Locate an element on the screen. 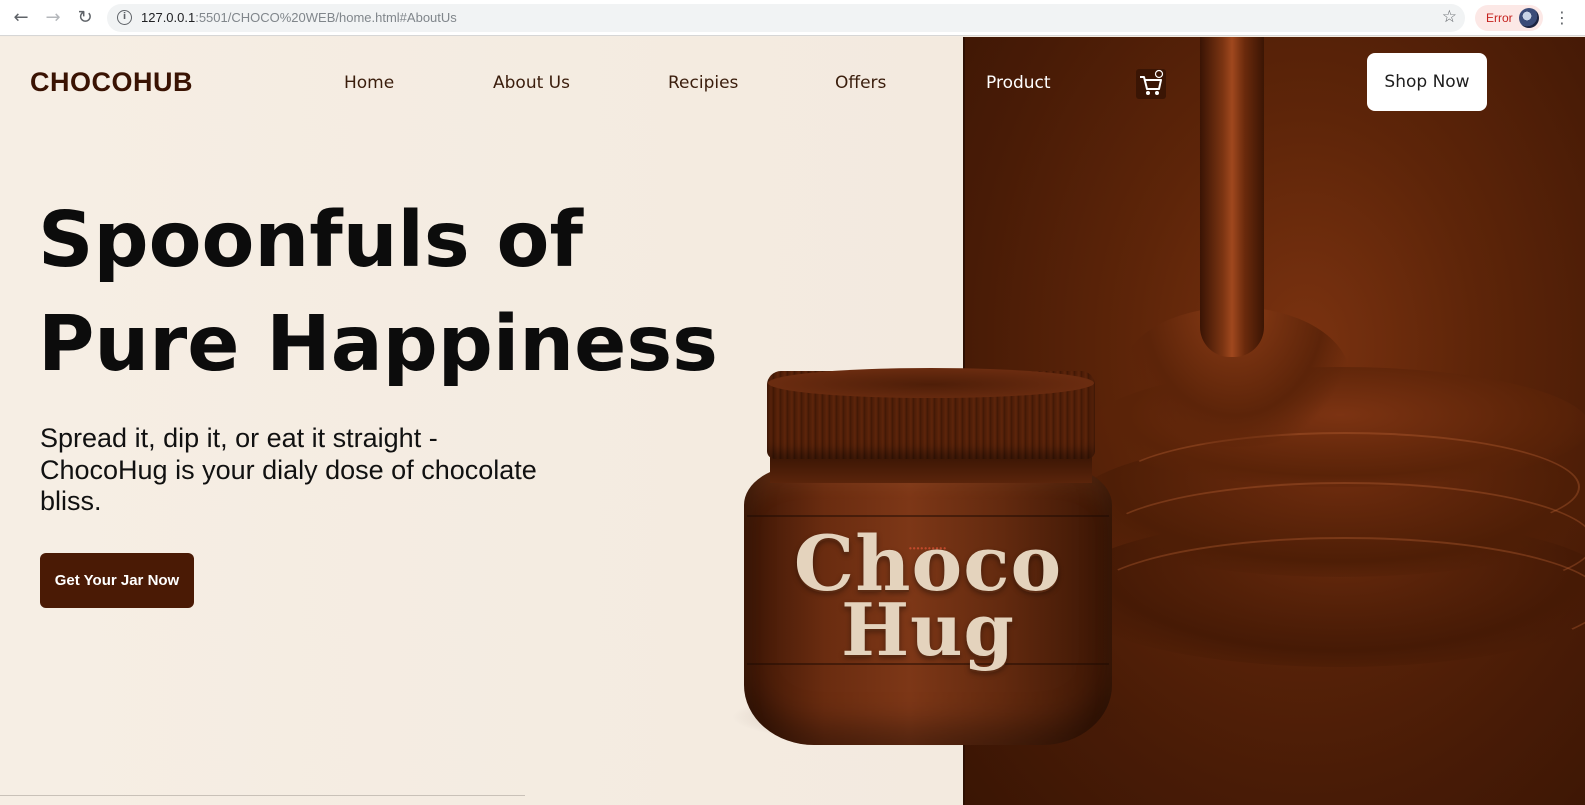  star-icon: ☆ is located at coordinates (1449, 17).